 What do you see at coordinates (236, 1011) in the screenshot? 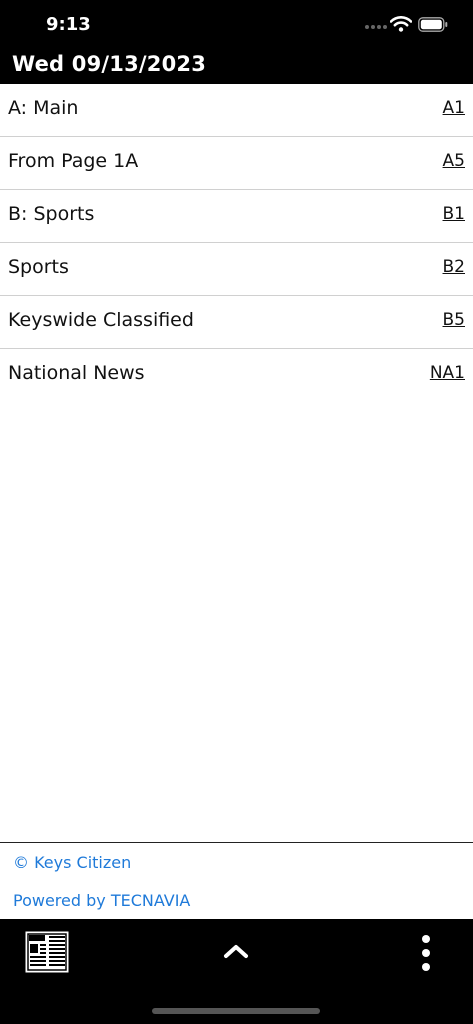
I see `home-indicator` at bounding box center [236, 1011].